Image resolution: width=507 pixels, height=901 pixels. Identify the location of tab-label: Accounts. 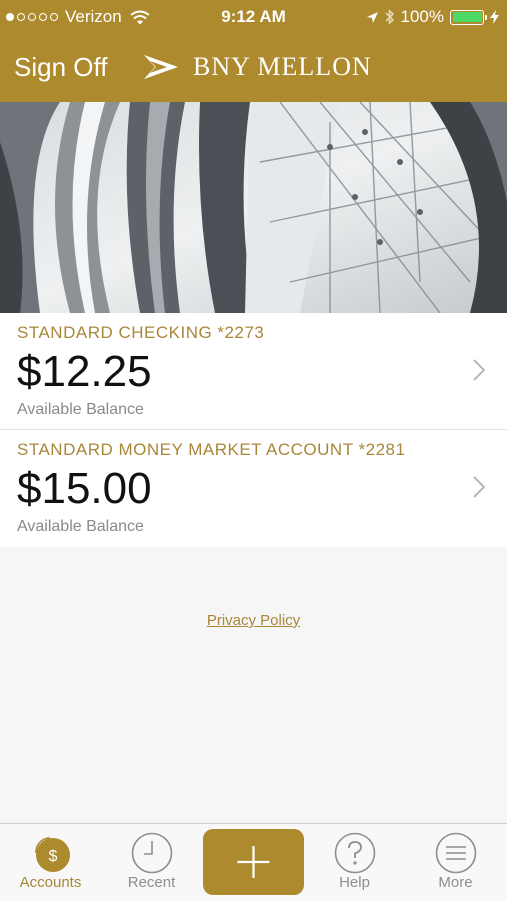
(50, 882).